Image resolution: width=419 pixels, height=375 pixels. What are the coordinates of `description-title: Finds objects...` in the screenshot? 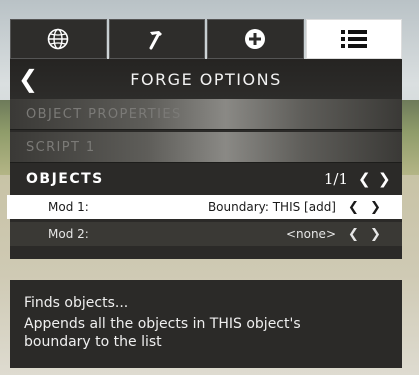 It's located at (76, 303).